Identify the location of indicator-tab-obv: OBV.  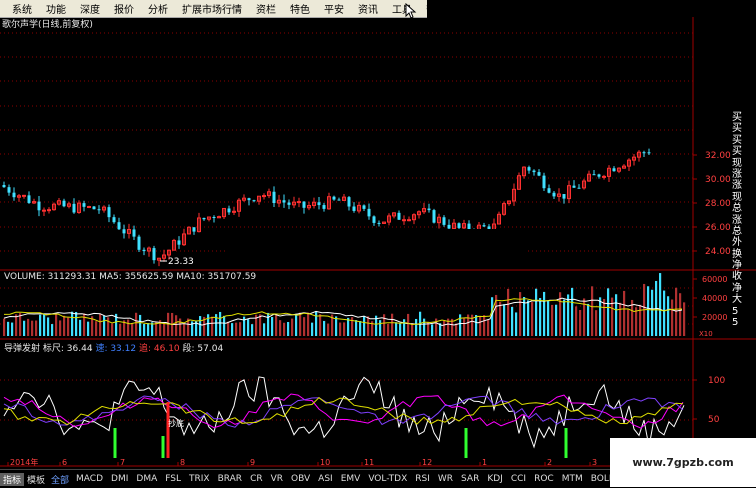
(300, 479).